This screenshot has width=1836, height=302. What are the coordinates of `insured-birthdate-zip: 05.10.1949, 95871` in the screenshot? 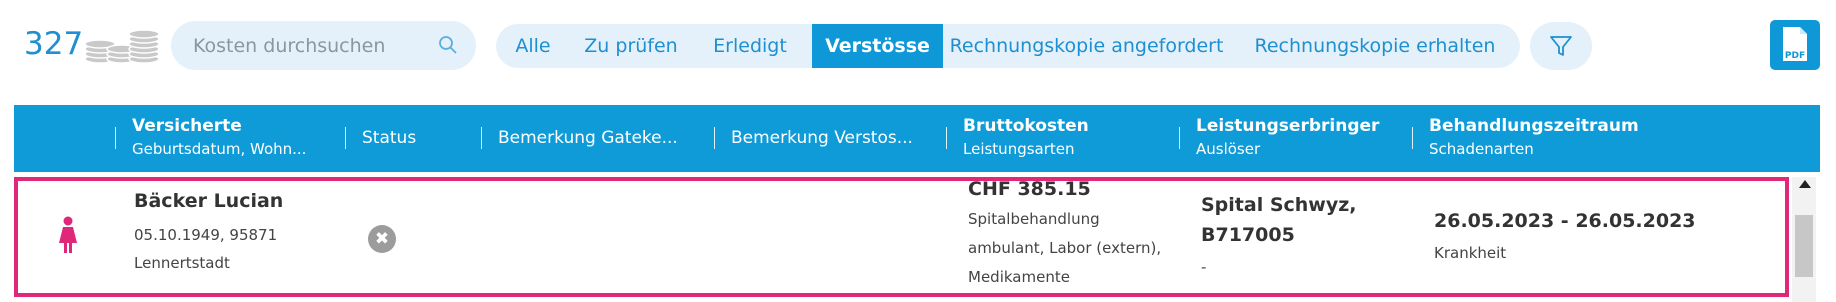 It's located at (206, 235).